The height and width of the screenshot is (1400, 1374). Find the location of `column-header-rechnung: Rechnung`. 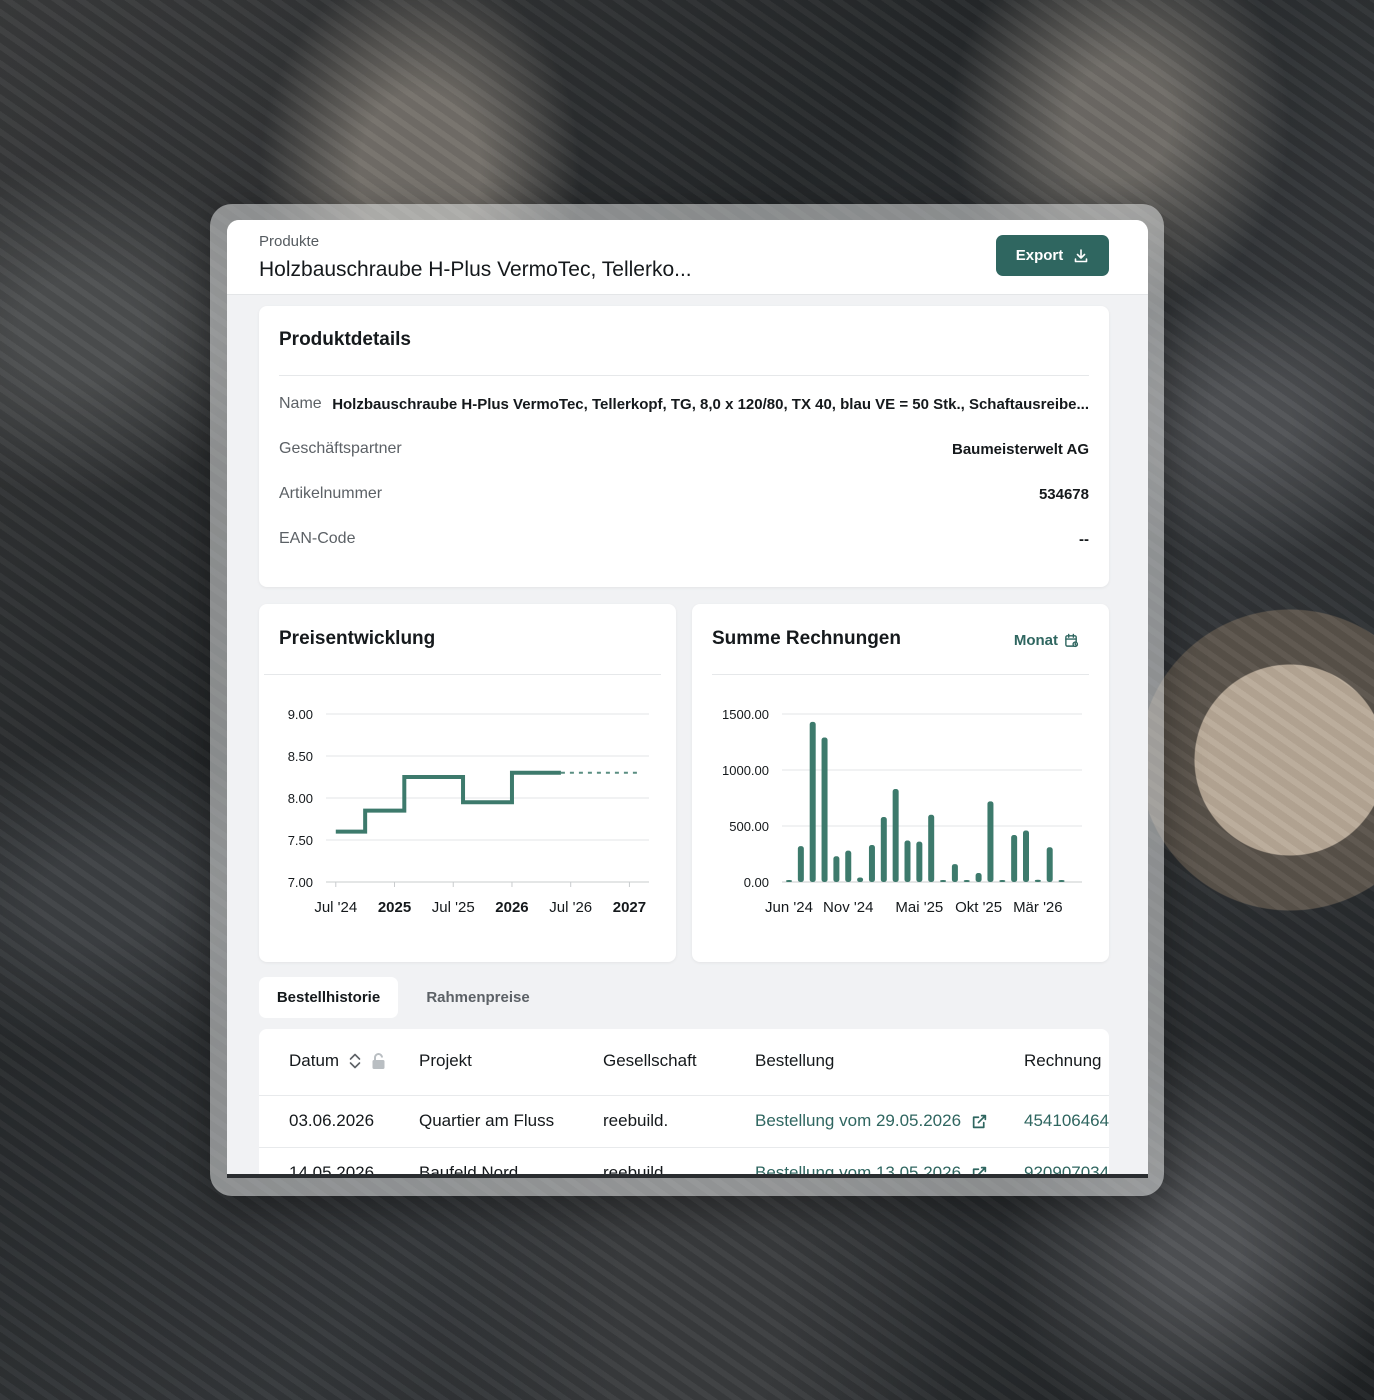

column-header-rechnung: Rechnung is located at coordinates (1063, 1061).